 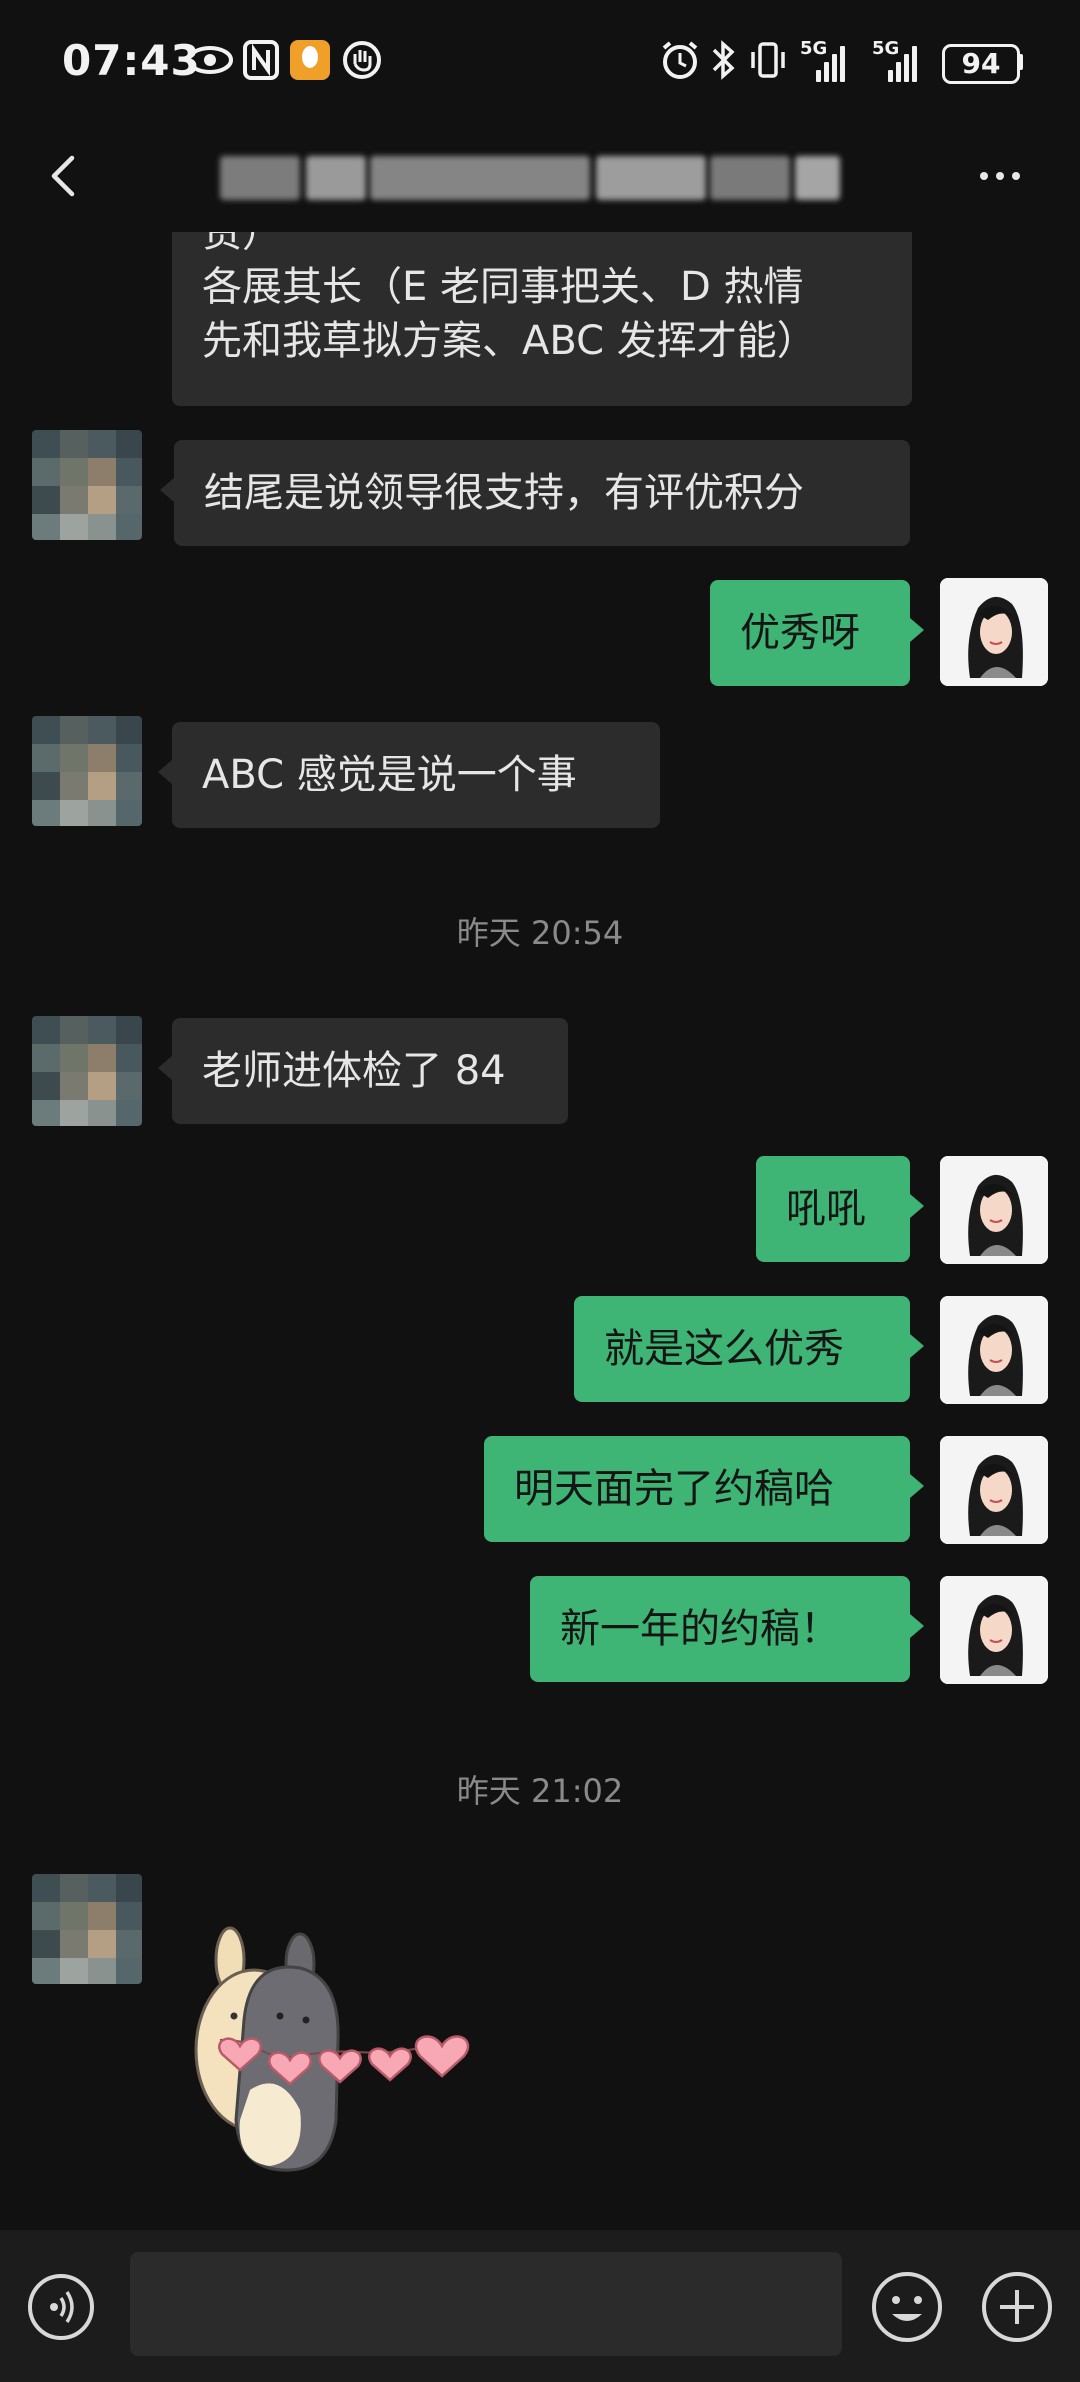 I want to click on app-notification-icon, so click(x=310, y=60).